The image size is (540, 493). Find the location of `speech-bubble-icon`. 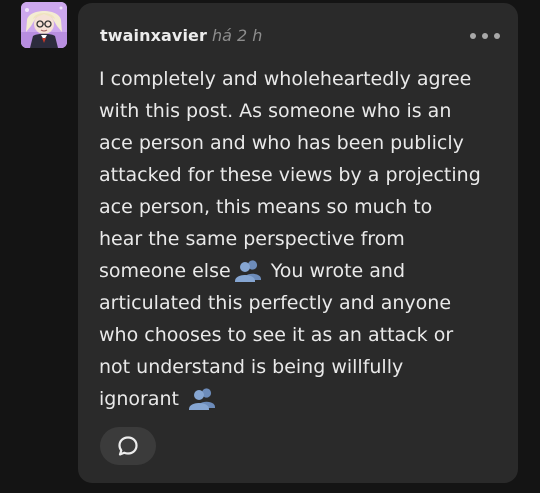

speech-bubble-icon is located at coordinates (128, 446).